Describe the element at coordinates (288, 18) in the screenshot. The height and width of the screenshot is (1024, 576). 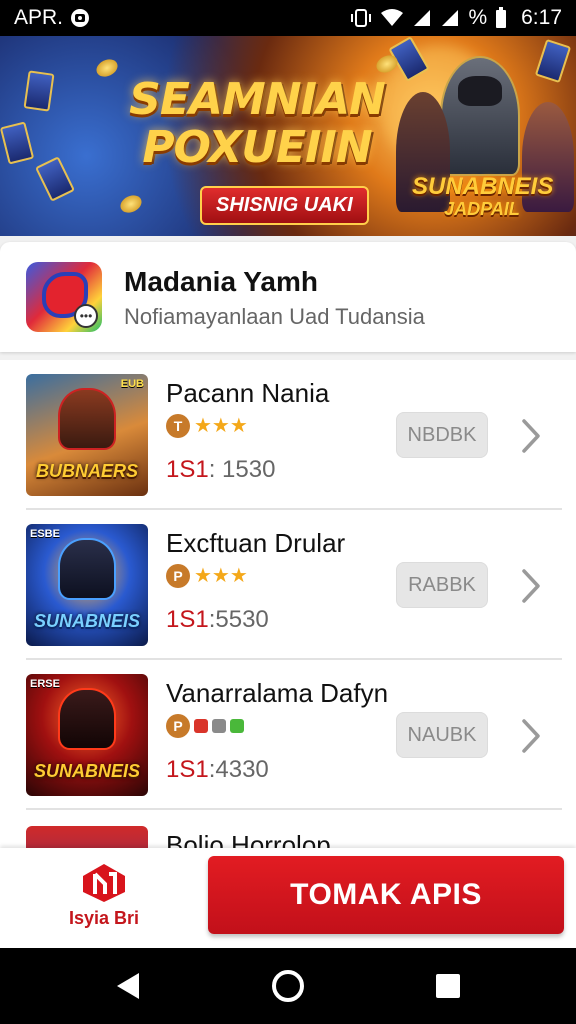
I see `status-bar: APR. % 6:17` at that location.